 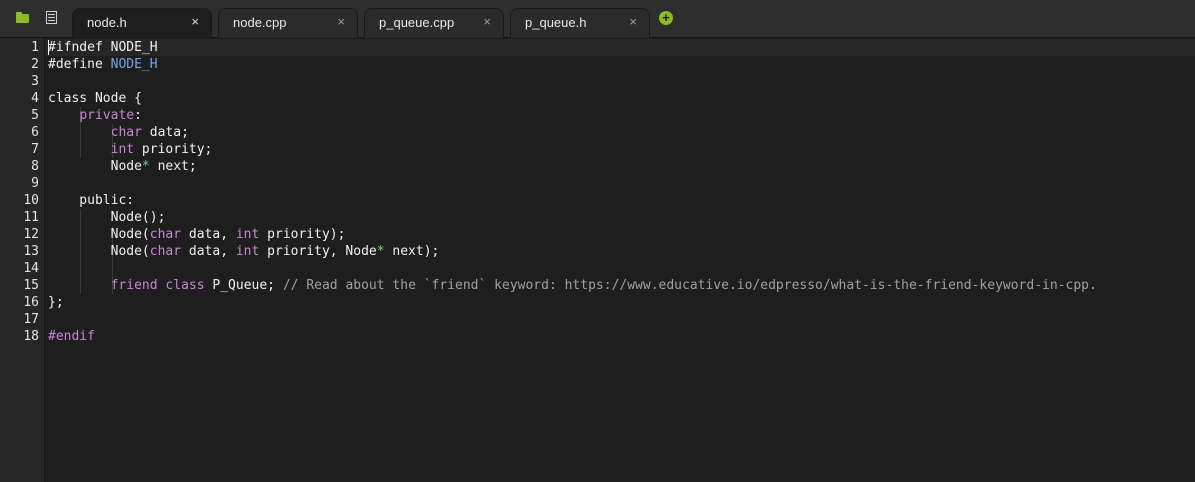 I want to click on line-number: 2, so click(x=35, y=64).